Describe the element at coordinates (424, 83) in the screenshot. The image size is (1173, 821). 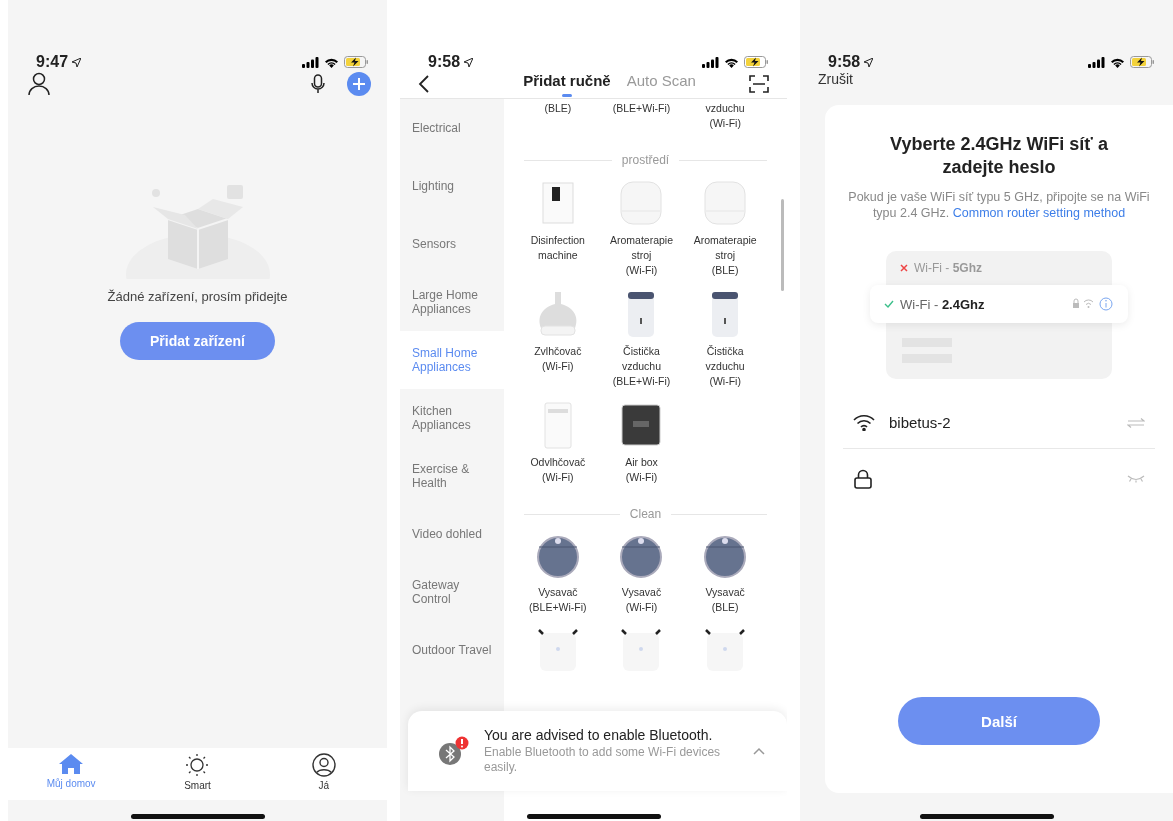
I see `back-icon` at that location.